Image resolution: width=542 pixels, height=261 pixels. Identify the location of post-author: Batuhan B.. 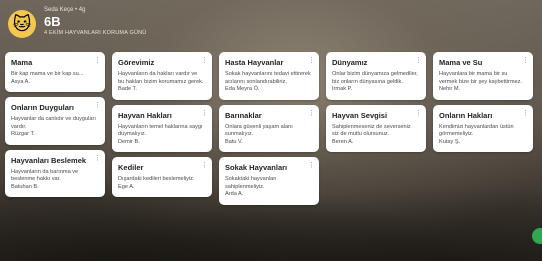
(25, 186).